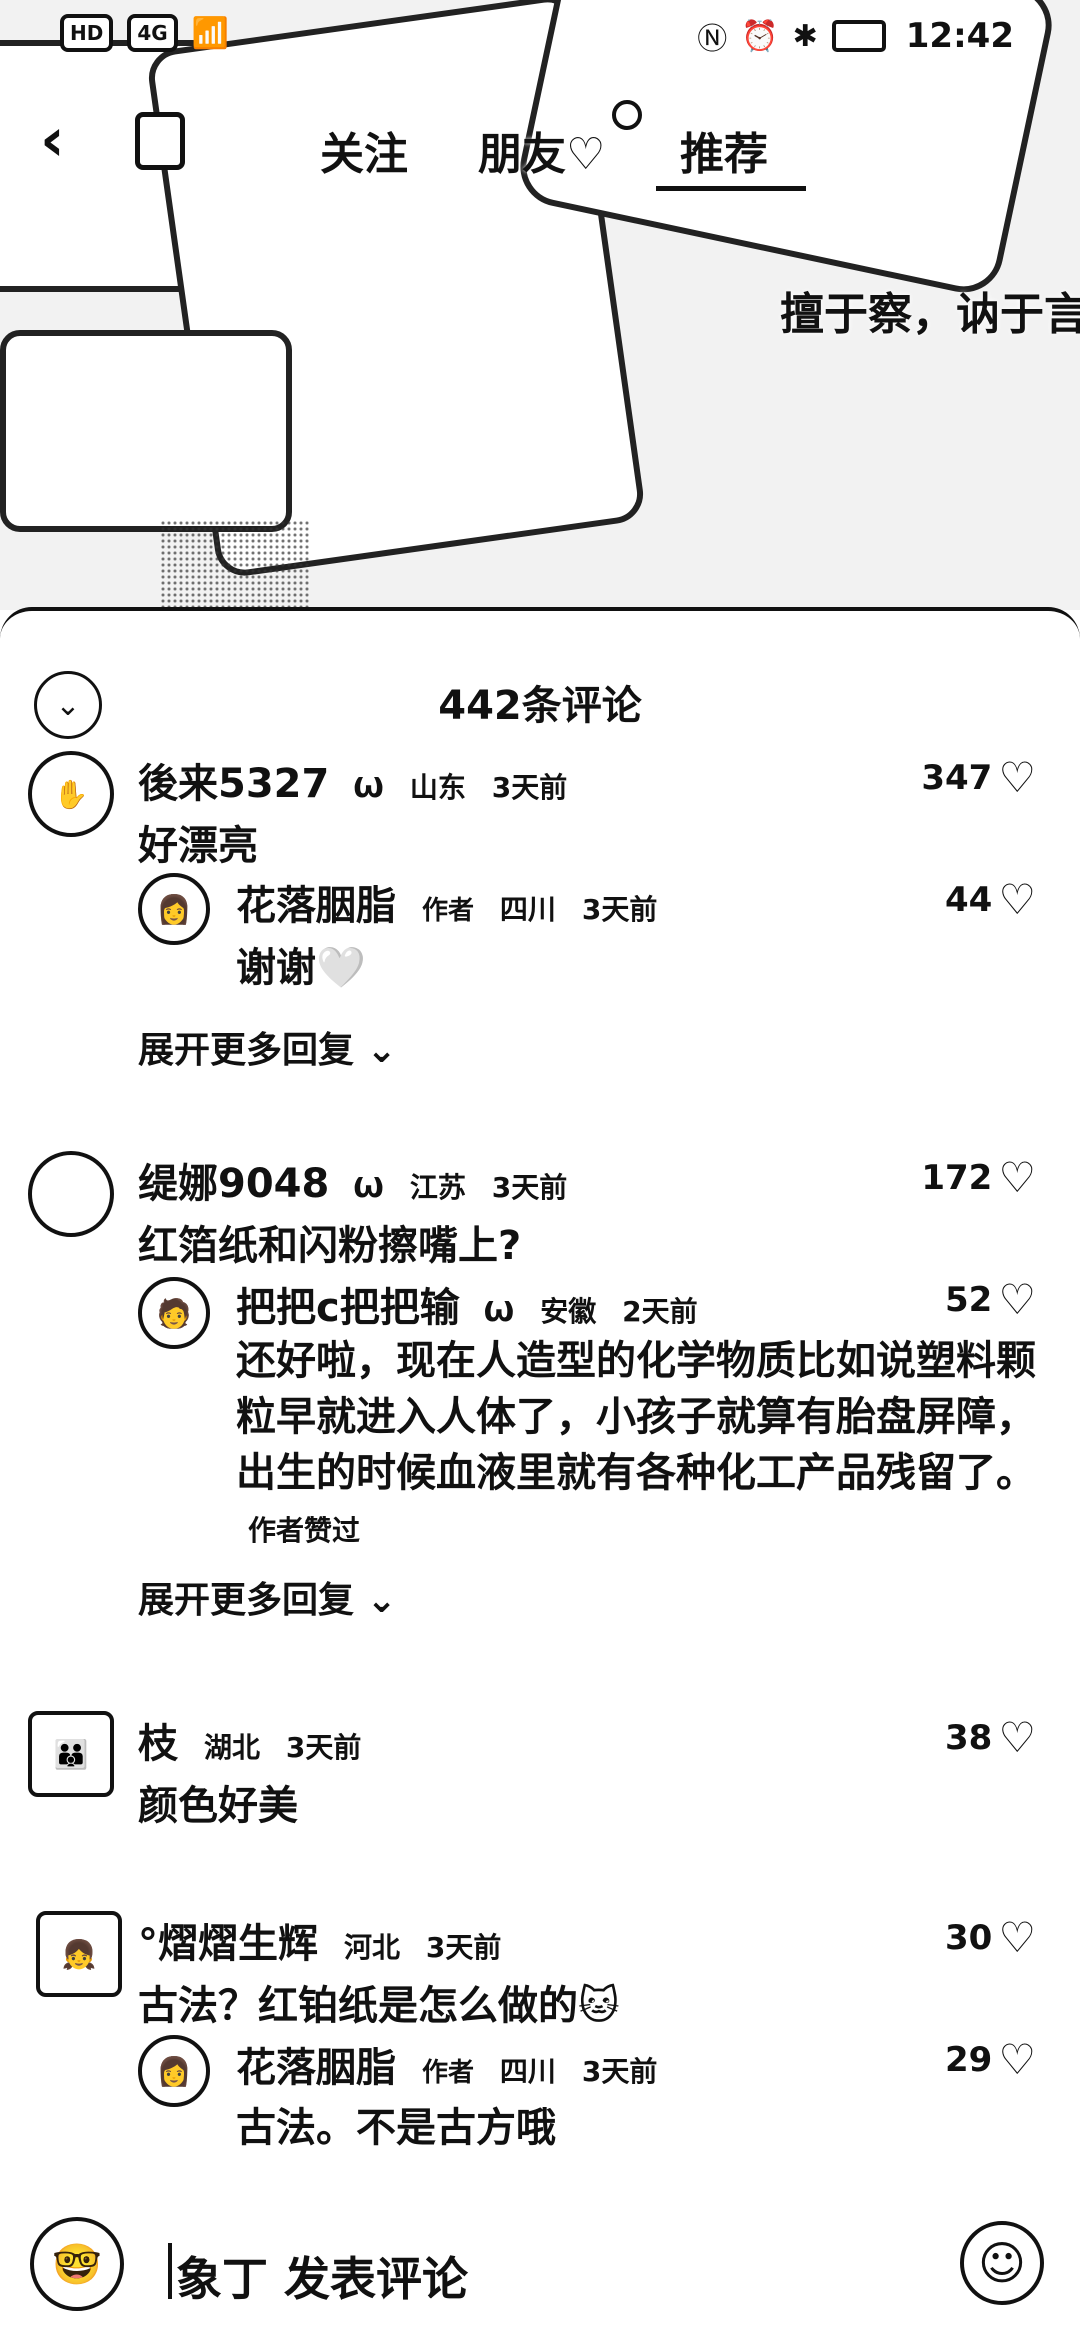 This screenshot has height=2344, width=1080. I want to click on reply-text: 谢谢🤍, so click(301, 968).